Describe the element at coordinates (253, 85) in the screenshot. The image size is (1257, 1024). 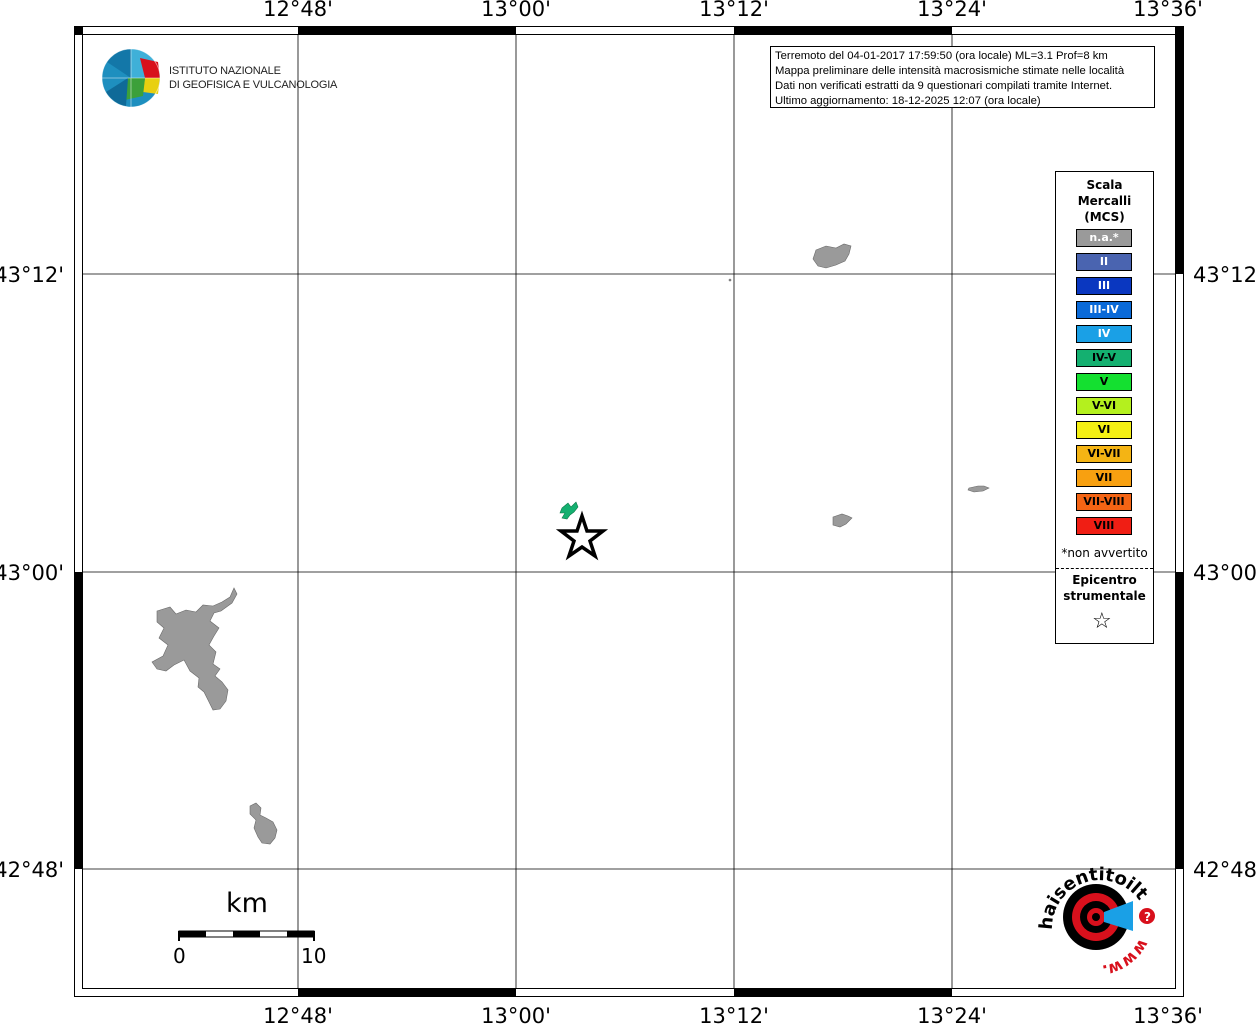
I see `logo-line: DI GEOFISICA E VULCANOLOGIA` at that location.